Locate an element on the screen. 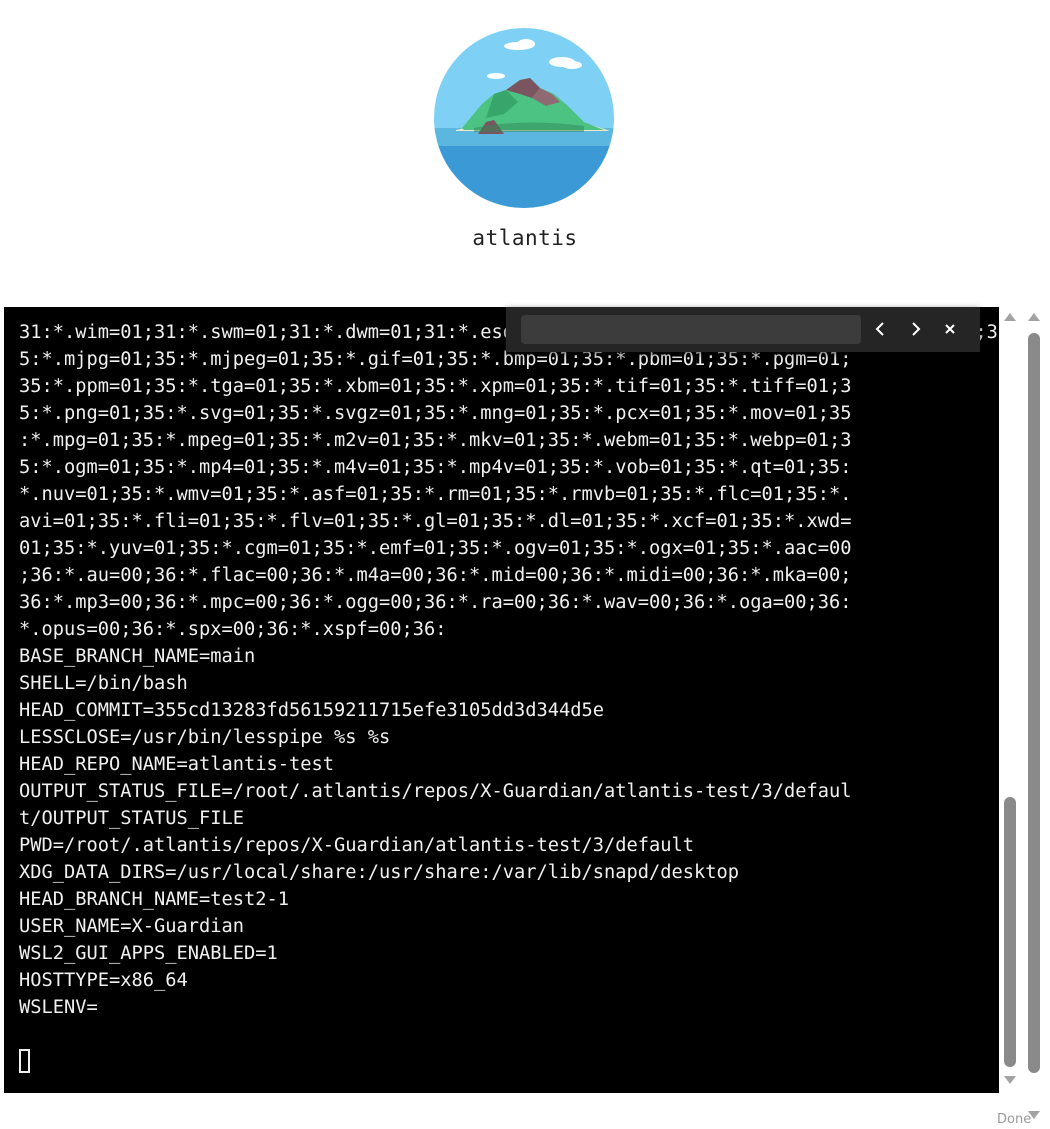 The image size is (1050, 1129). terminal-scroll-thumb is located at coordinates (1010, 932).